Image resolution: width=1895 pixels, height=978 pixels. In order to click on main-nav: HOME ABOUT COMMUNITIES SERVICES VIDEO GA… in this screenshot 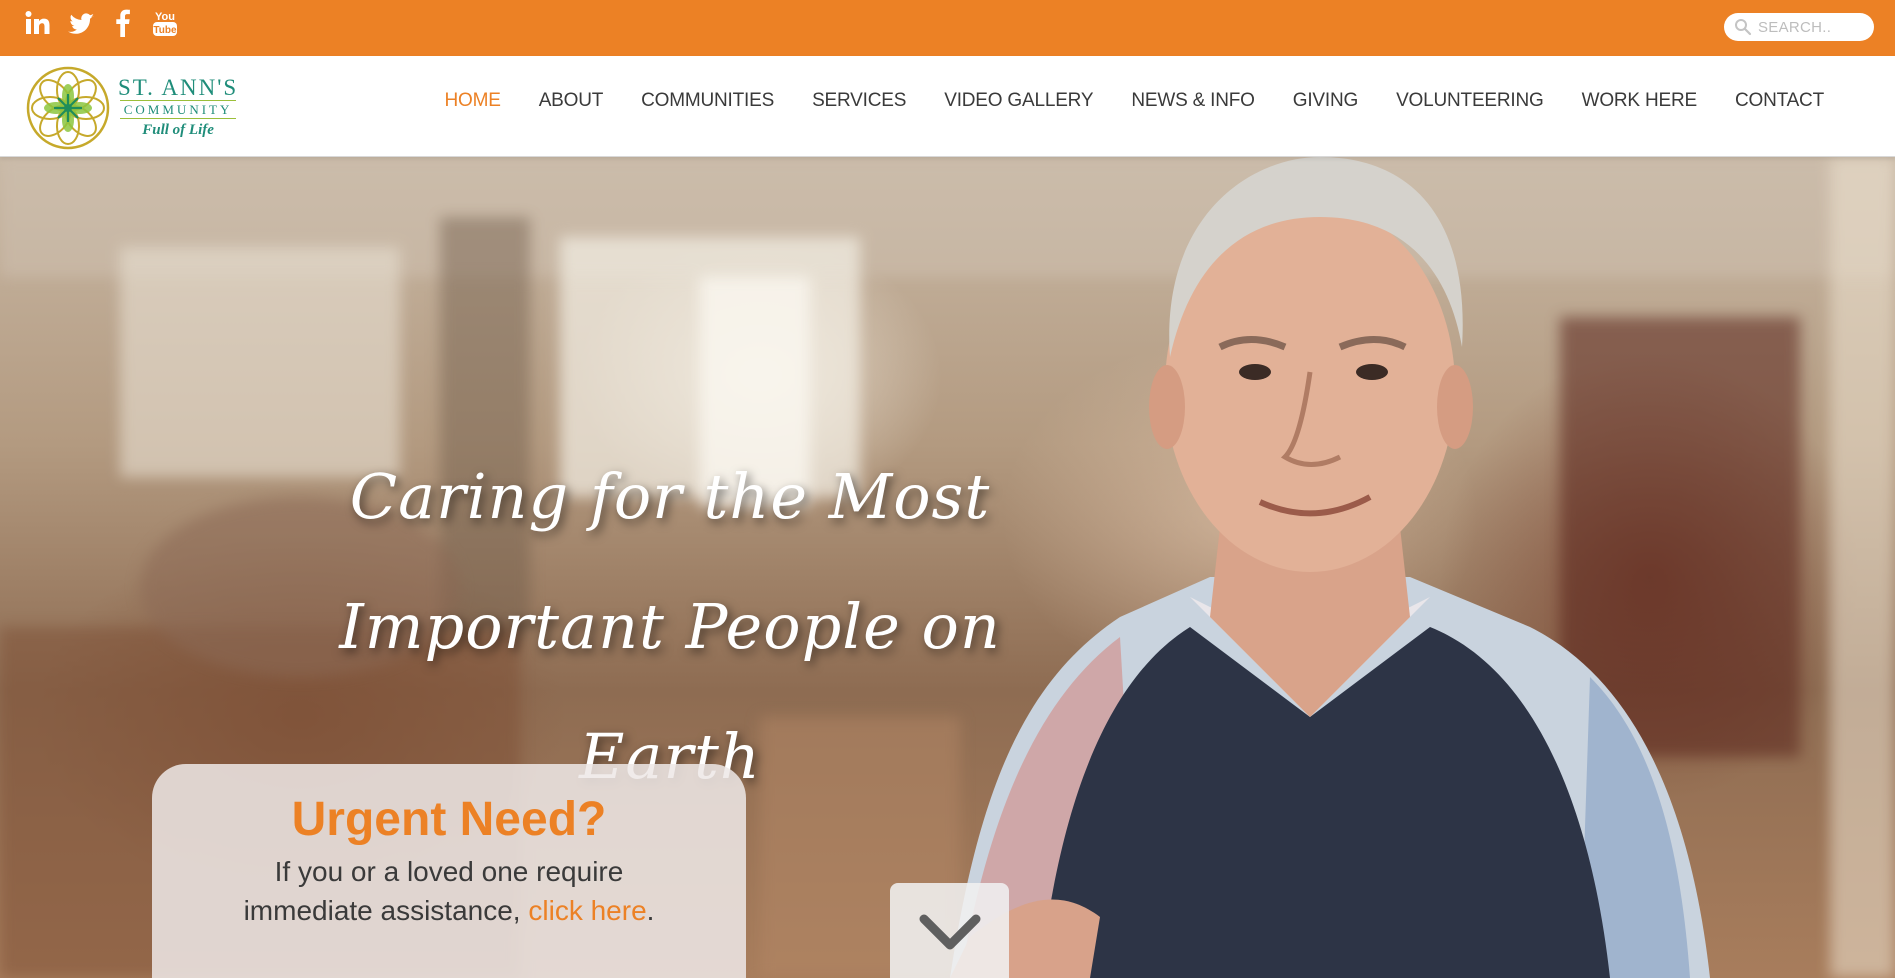, I will do `click(1135, 101)`.